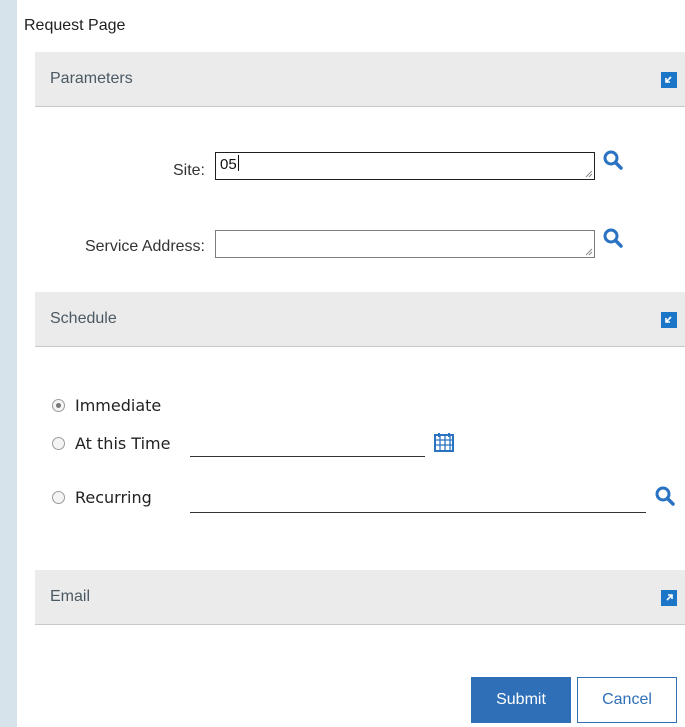 The height and width of the screenshot is (727, 685). Describe the element at coordinates (228, 164) in the screenshot. I see `site-value: 05` at that location.